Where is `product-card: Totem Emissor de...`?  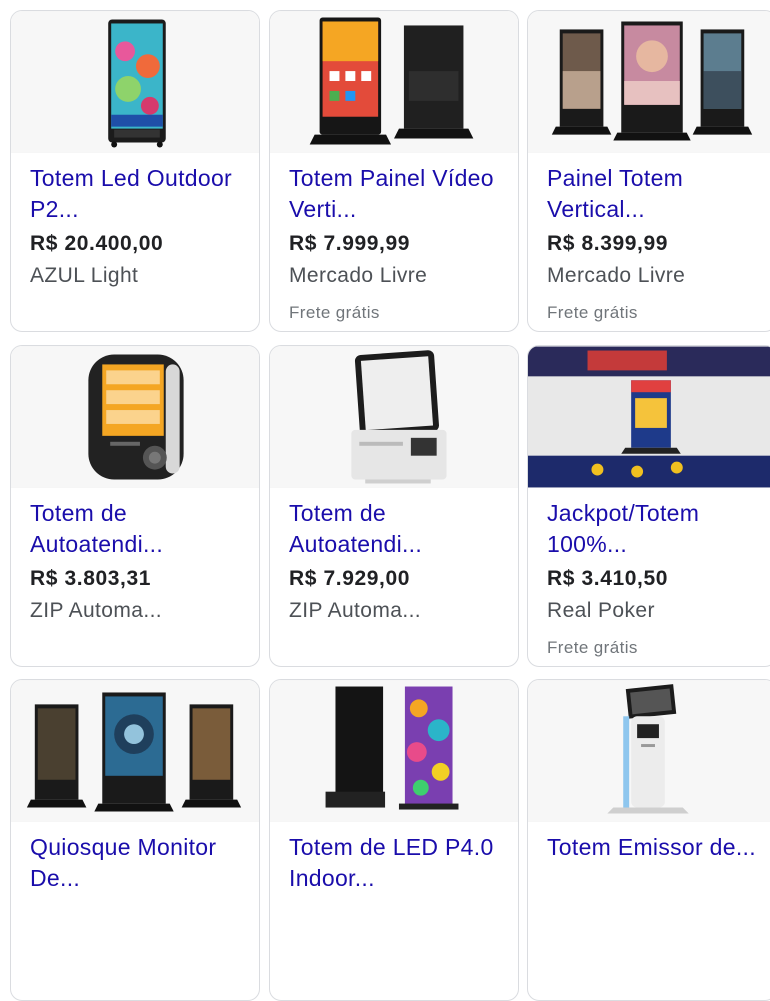 product-card: Totem Emissor de... is located at coordinates (648, 840).